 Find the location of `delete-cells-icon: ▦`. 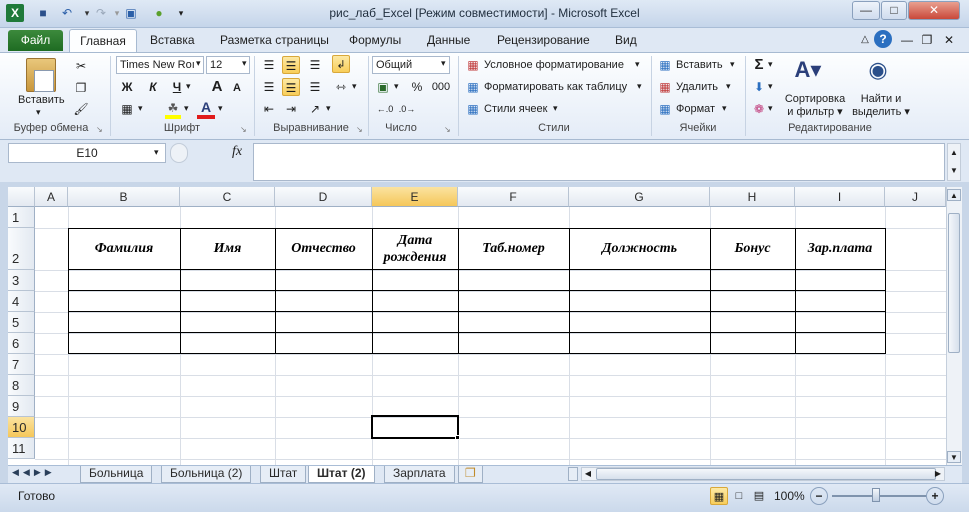

delete-cells-icon: ▦ is located at coordinates (665, 87).